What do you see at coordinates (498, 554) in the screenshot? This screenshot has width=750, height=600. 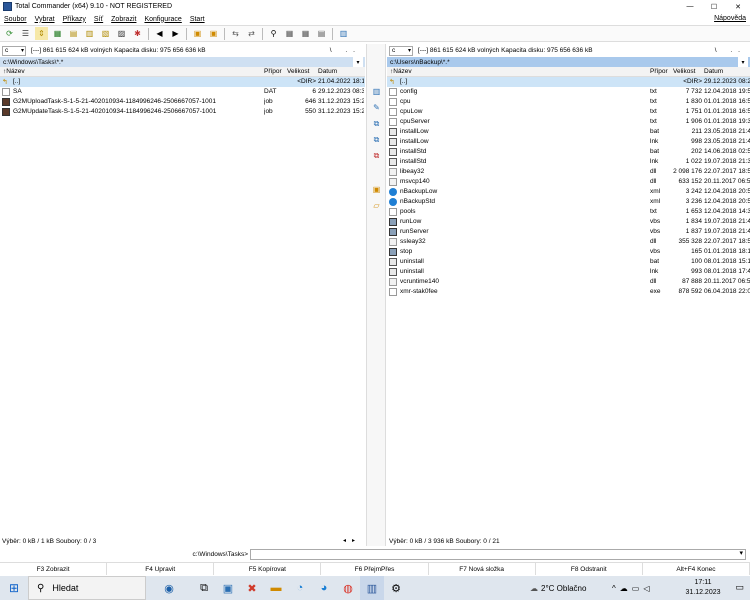 I see `command-line-input` at bounding box center [498, 554].